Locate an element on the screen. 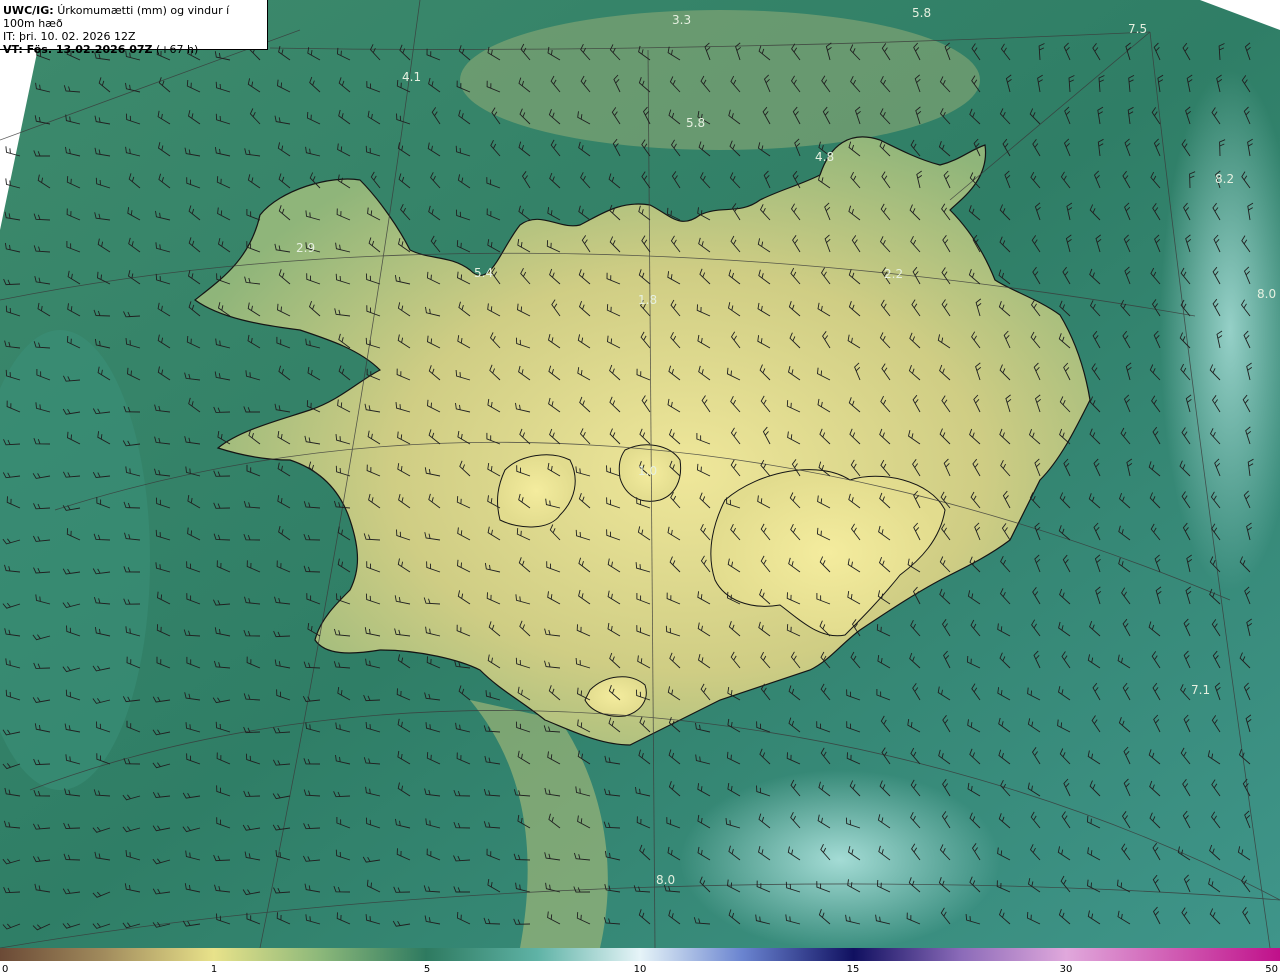 This screenshot has height=978, width=1280. value-label: 7.5 is located at coordinates (1137, 29).